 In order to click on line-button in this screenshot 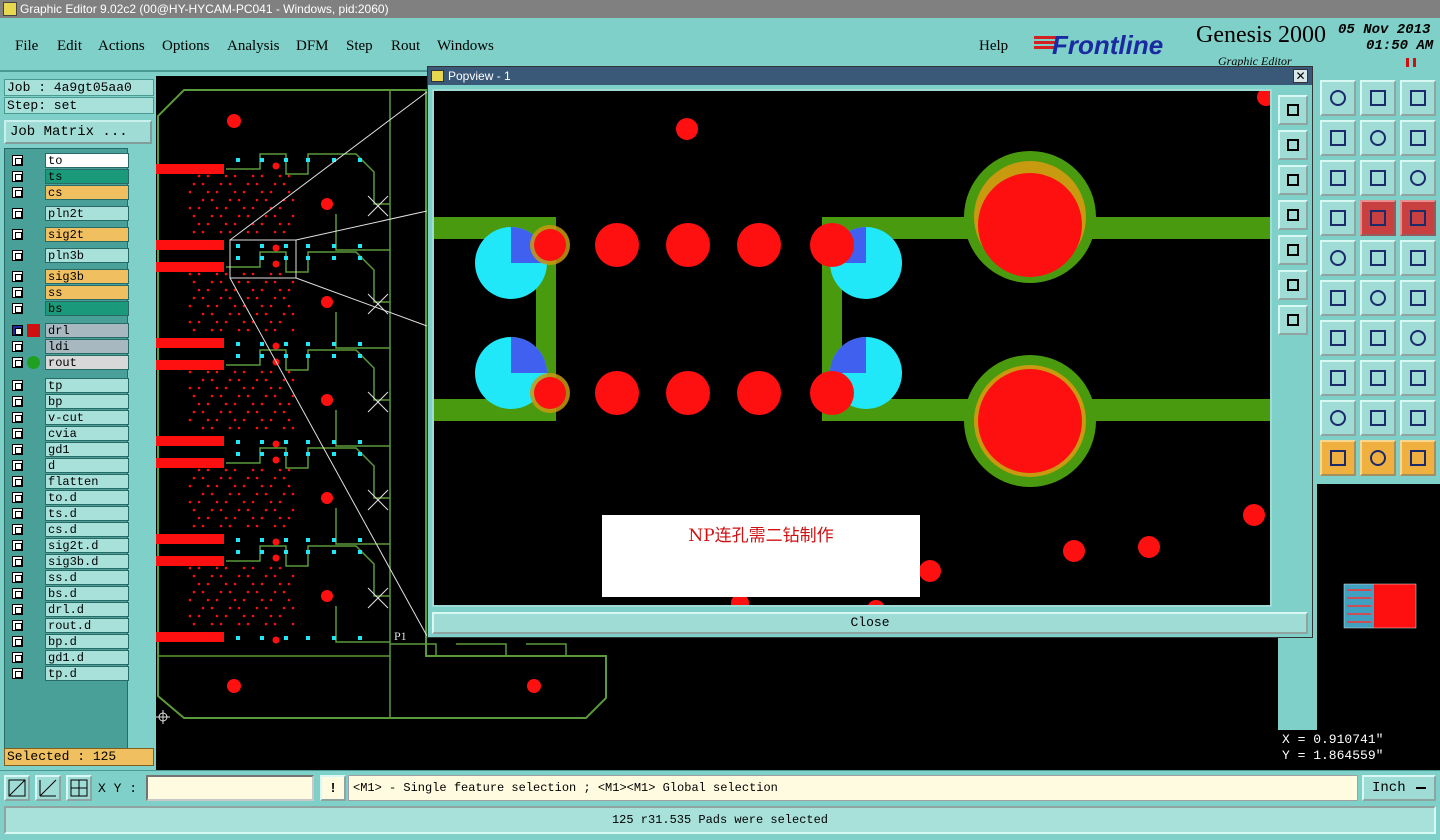, I will do `click(1338, 338)`.